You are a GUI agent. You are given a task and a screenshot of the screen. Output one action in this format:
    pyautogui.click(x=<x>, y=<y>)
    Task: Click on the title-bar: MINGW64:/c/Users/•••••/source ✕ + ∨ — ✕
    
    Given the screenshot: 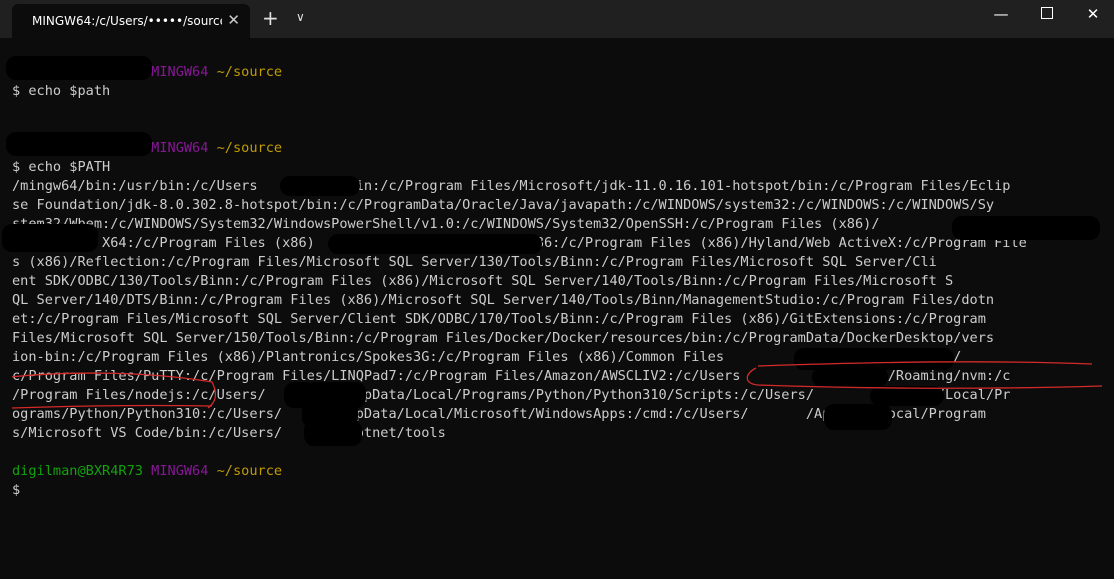 What is the action you would take?
    pyautogui.click(x=557, y=19)
    